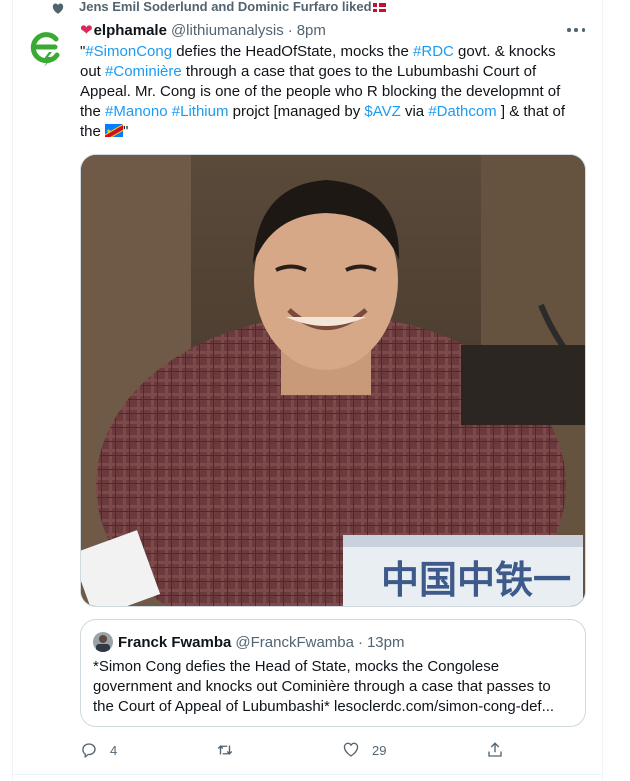 The image size is (630, 781). I want to click on timeline-left-border, so click(12, 390).